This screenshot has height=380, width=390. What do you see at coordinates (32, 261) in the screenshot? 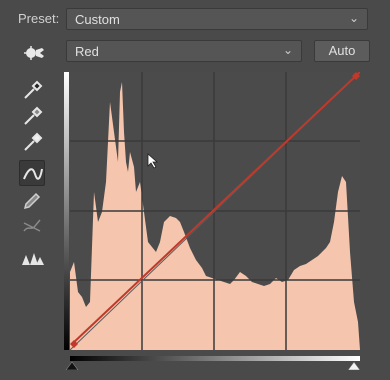
I see `clipping-warning-icon` at bounding box center [32, 261].